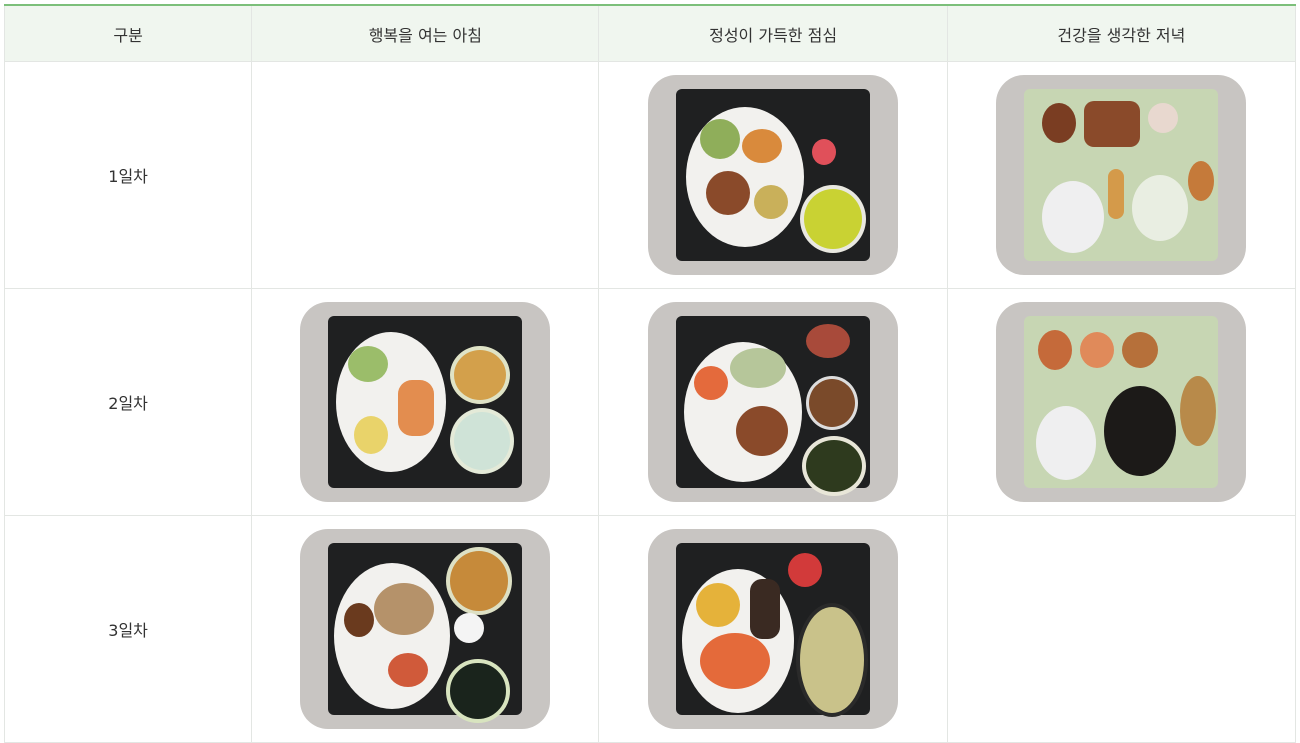  What do you see at coordinates (128, 175) in the screenshot?
I see `day-label: 1일차` at bounding box center [128, 175].